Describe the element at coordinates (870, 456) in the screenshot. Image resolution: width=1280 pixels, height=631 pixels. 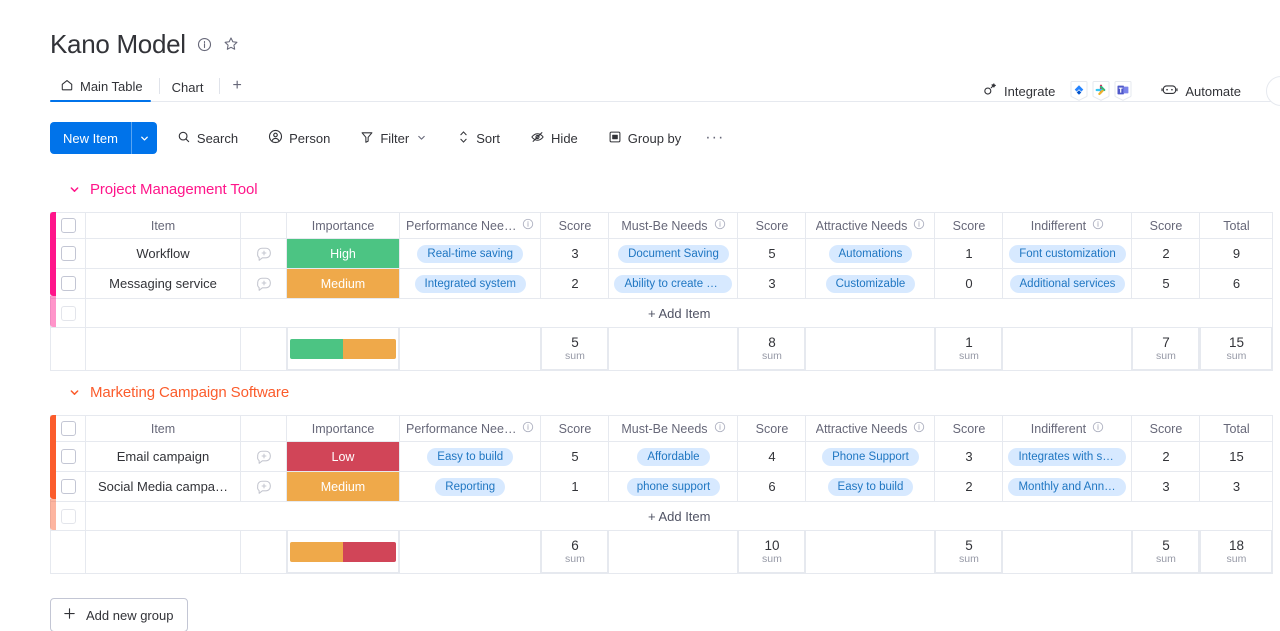
I see `cell-attractive: Phone Support` at that location.